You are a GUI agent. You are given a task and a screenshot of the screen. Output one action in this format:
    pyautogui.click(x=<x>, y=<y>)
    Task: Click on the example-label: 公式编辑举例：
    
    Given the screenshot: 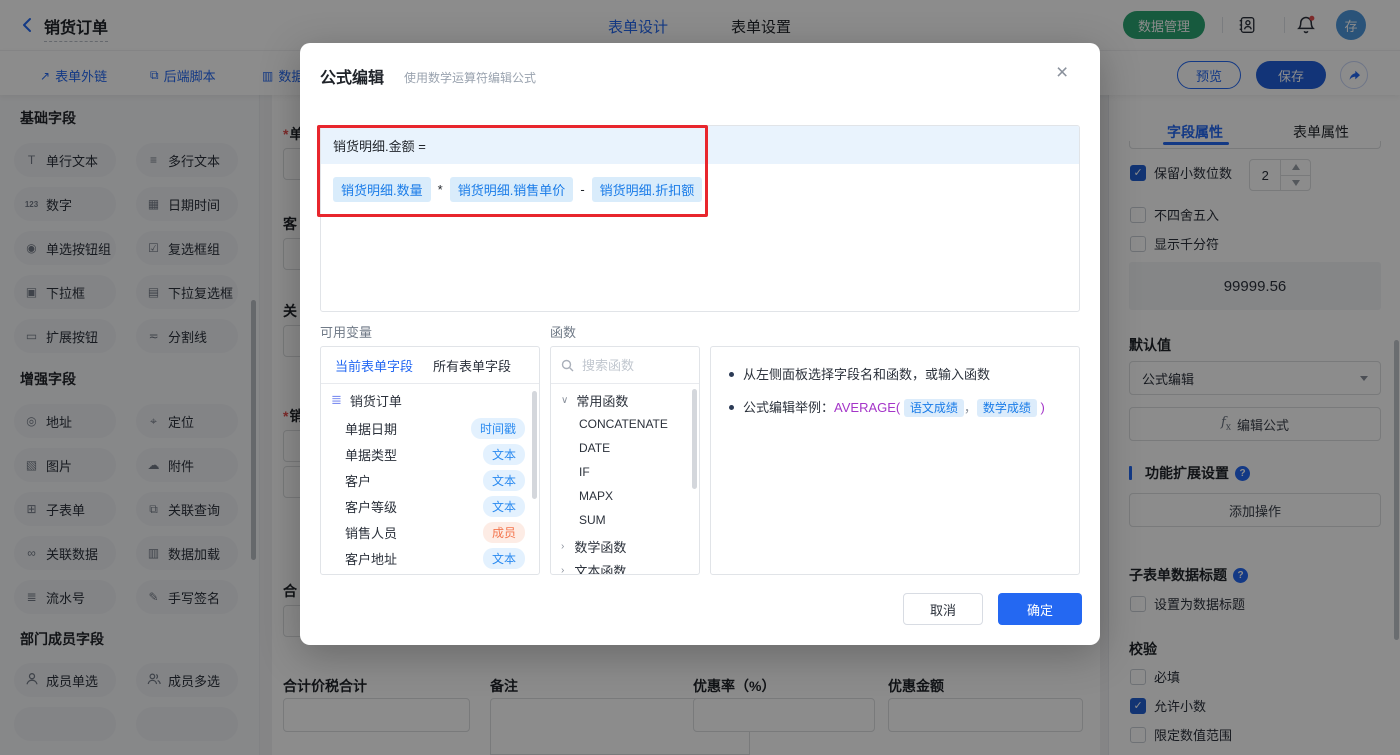 What is the action you would take?
    pyautogui.click(x=789, y=407)
    